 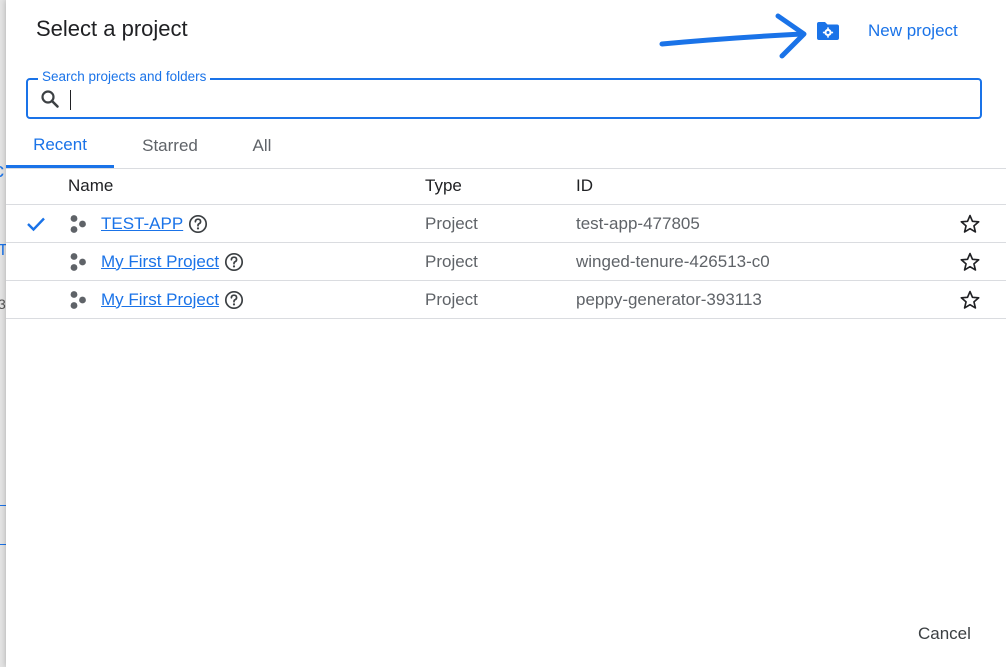 What do you see at coordinates (91, 185) in the screenshot?
I see `column-header-name: Name` at bounding box center [91, 185].